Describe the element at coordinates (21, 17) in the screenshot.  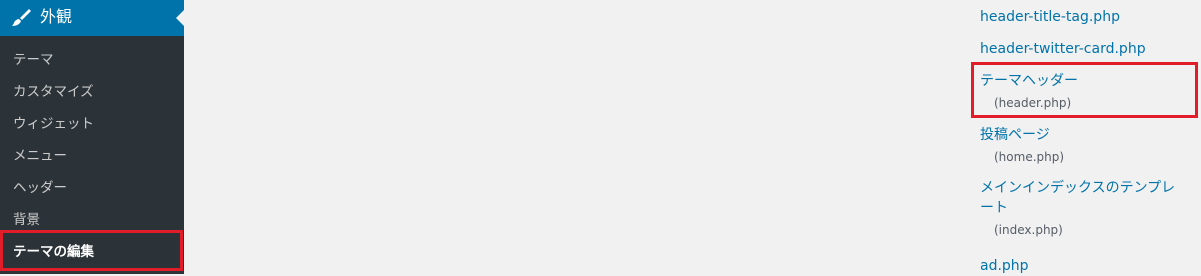
I see `paintbrush-icon` at that location.